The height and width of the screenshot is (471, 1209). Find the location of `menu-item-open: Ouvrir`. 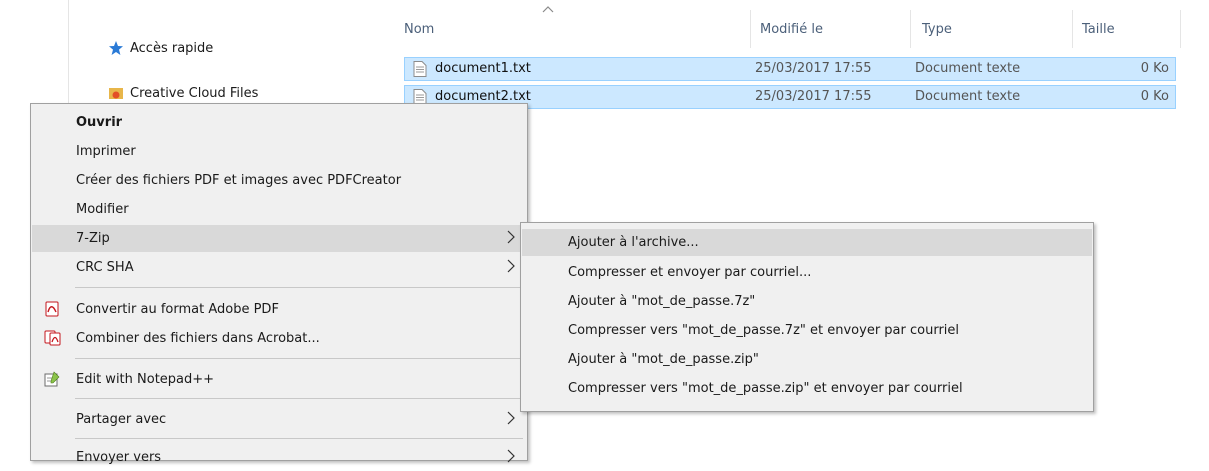

menu-item-open: Ouvrir is located at coordinates (279, 122).